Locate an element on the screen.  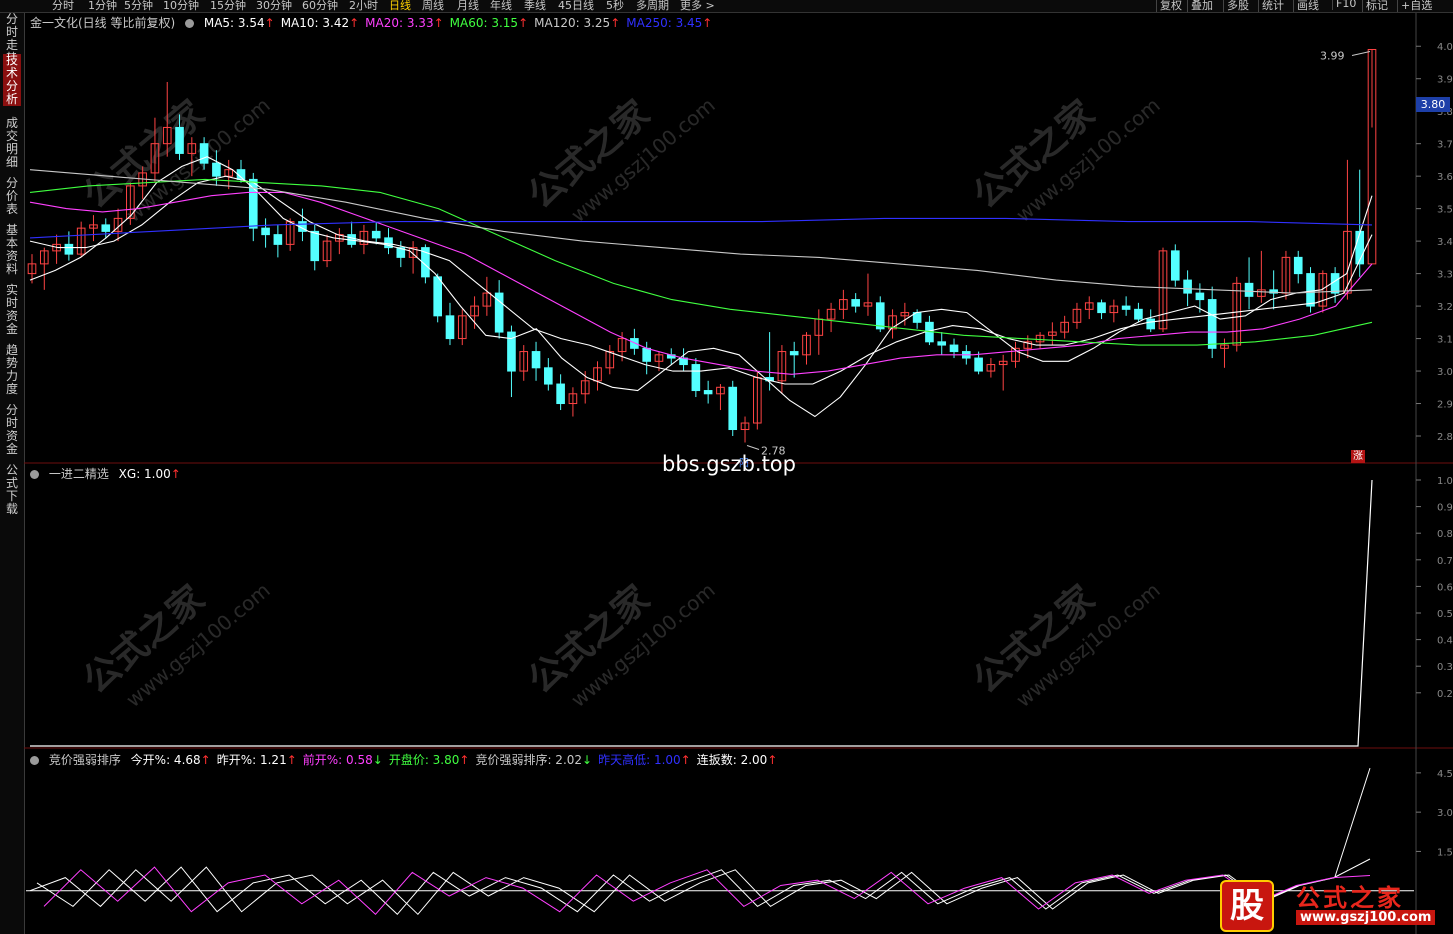
indicator-value: 竞价强弱排序: 2.02 is located at coordinates (529, 760).